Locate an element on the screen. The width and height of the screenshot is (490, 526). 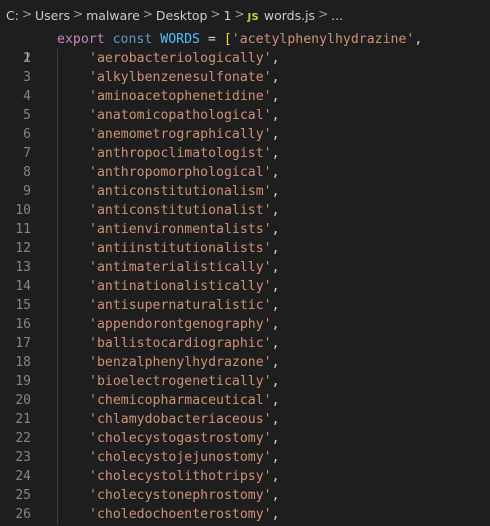
line-number: 3 is located at coordinates (27, 77).